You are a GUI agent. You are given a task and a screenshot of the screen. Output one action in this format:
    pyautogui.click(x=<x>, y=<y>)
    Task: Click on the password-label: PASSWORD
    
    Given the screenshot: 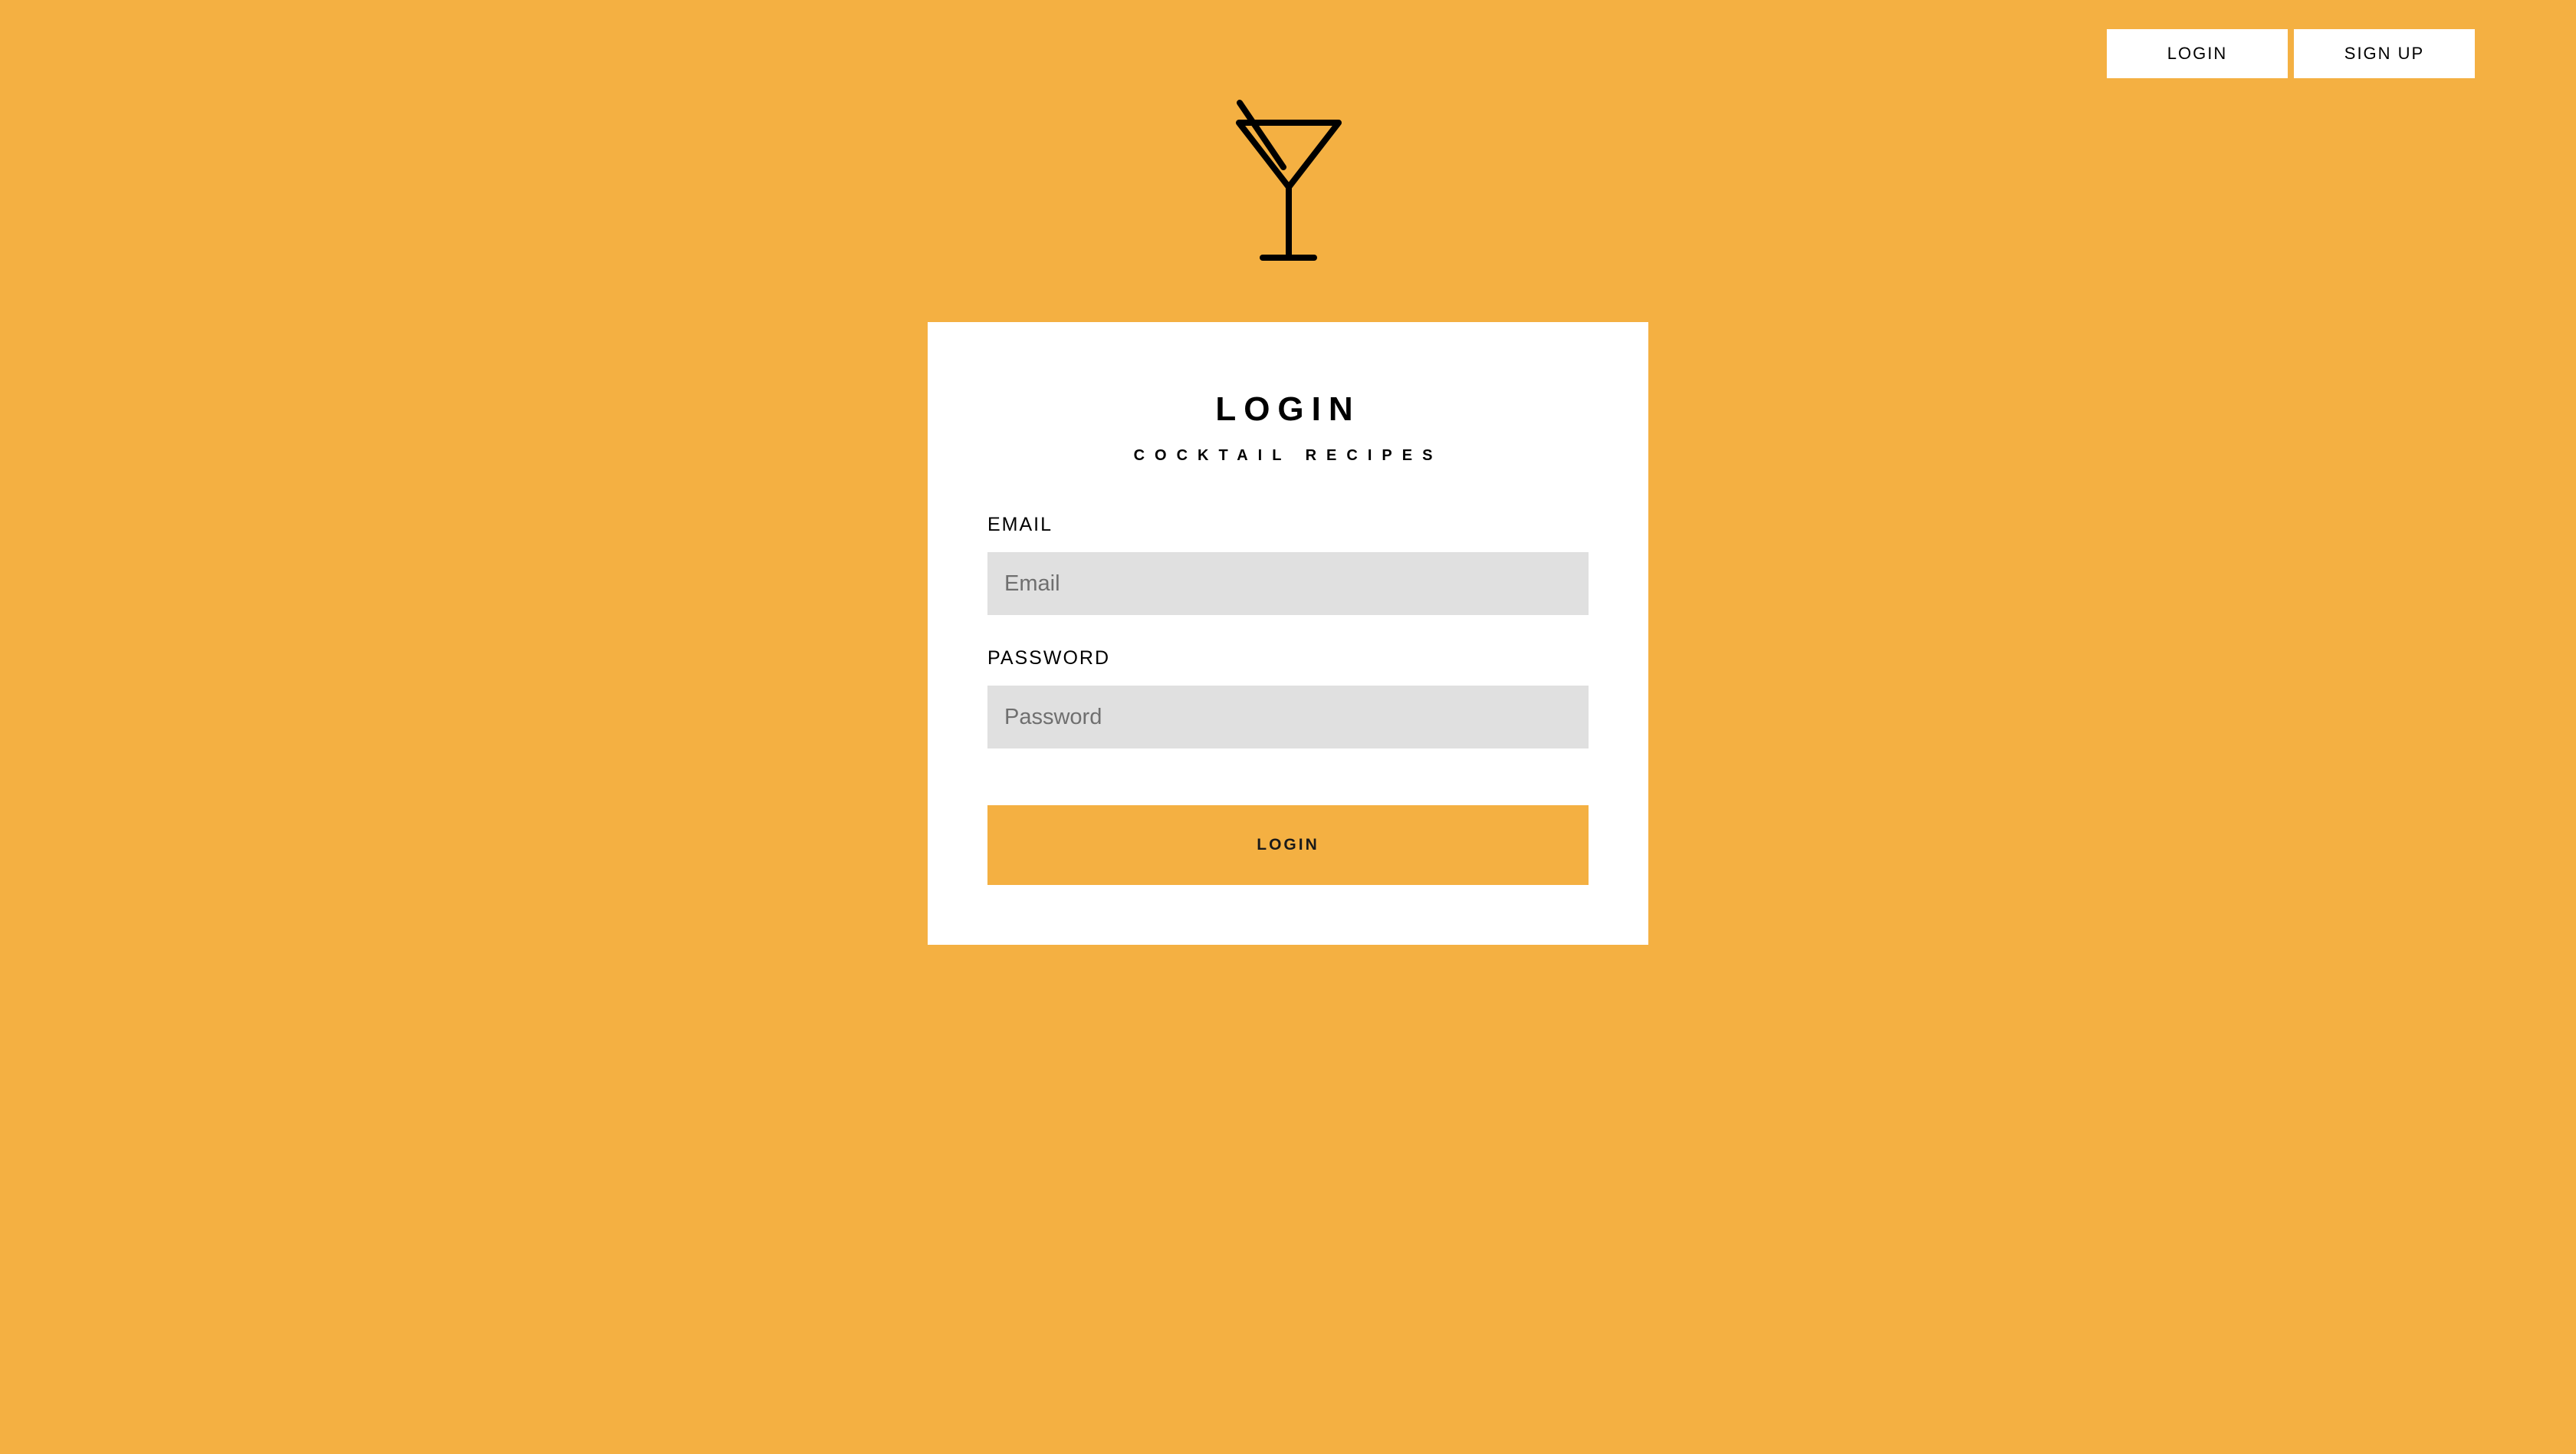 What is the action you would take?
    pyautogui.click(x=1049, y=658)
    